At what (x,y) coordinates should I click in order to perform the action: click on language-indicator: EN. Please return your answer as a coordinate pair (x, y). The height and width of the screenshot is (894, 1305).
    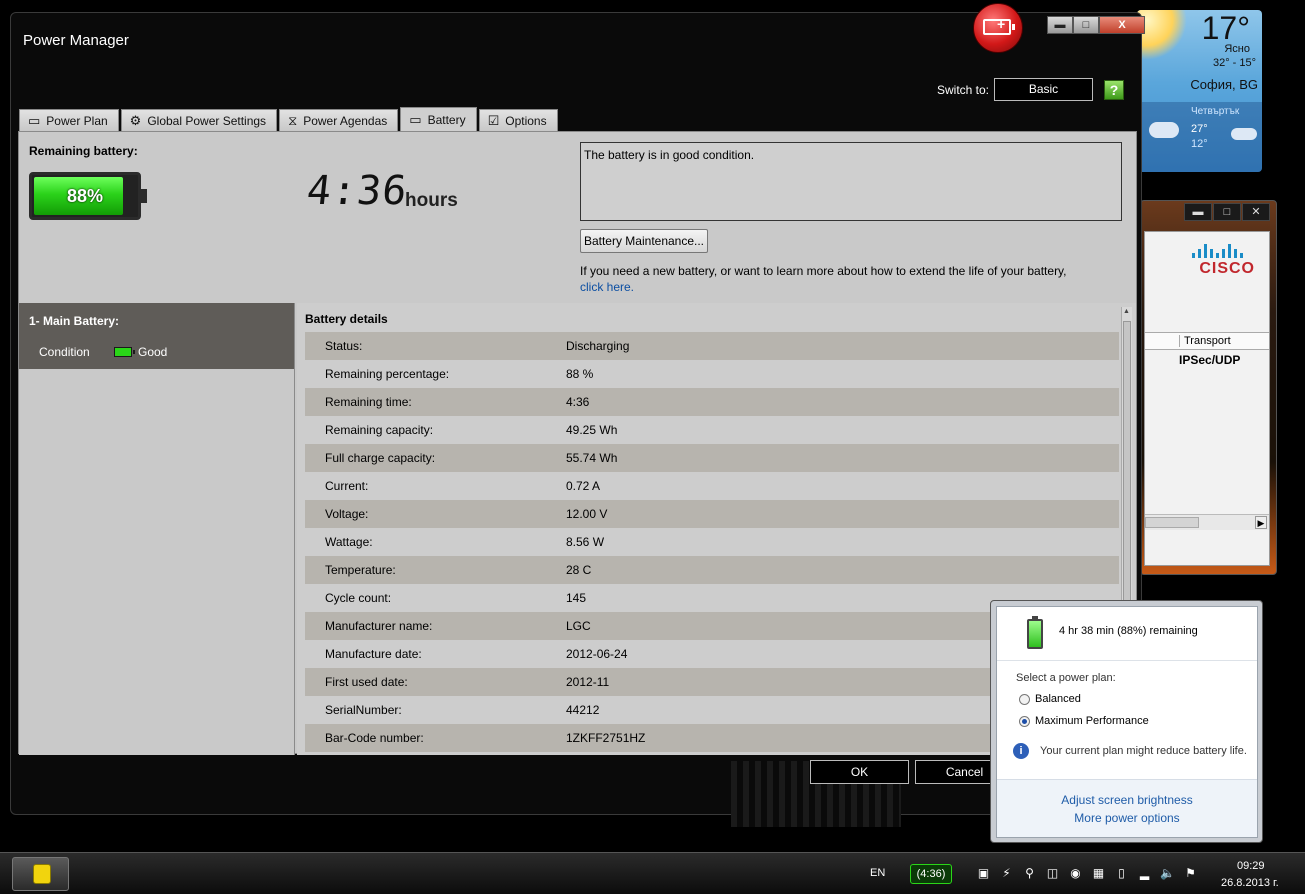
    Looking at the image, I should click on (877, 873).